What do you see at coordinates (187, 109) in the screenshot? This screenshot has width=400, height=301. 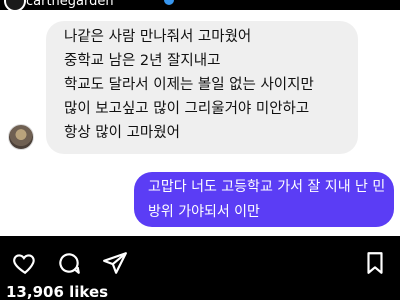 I see `received-message-line: 많이 보고싶고 많이 그리울거야 미안하고` at bounding box center [187, 109].